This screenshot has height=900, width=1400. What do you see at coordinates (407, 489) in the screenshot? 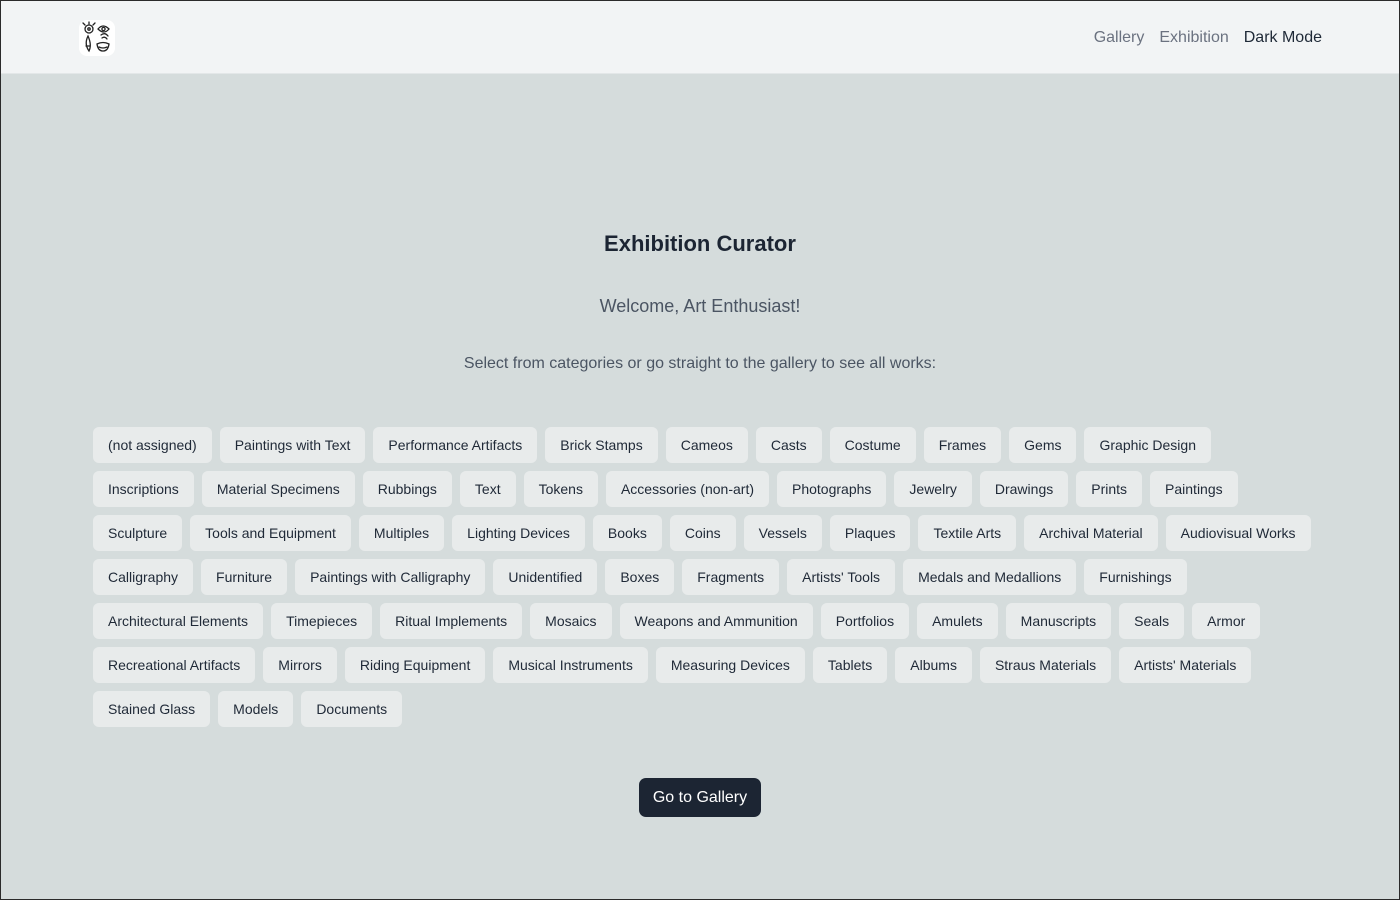
I see `category-chip: Rubbings` at bounding box center [407, 489].